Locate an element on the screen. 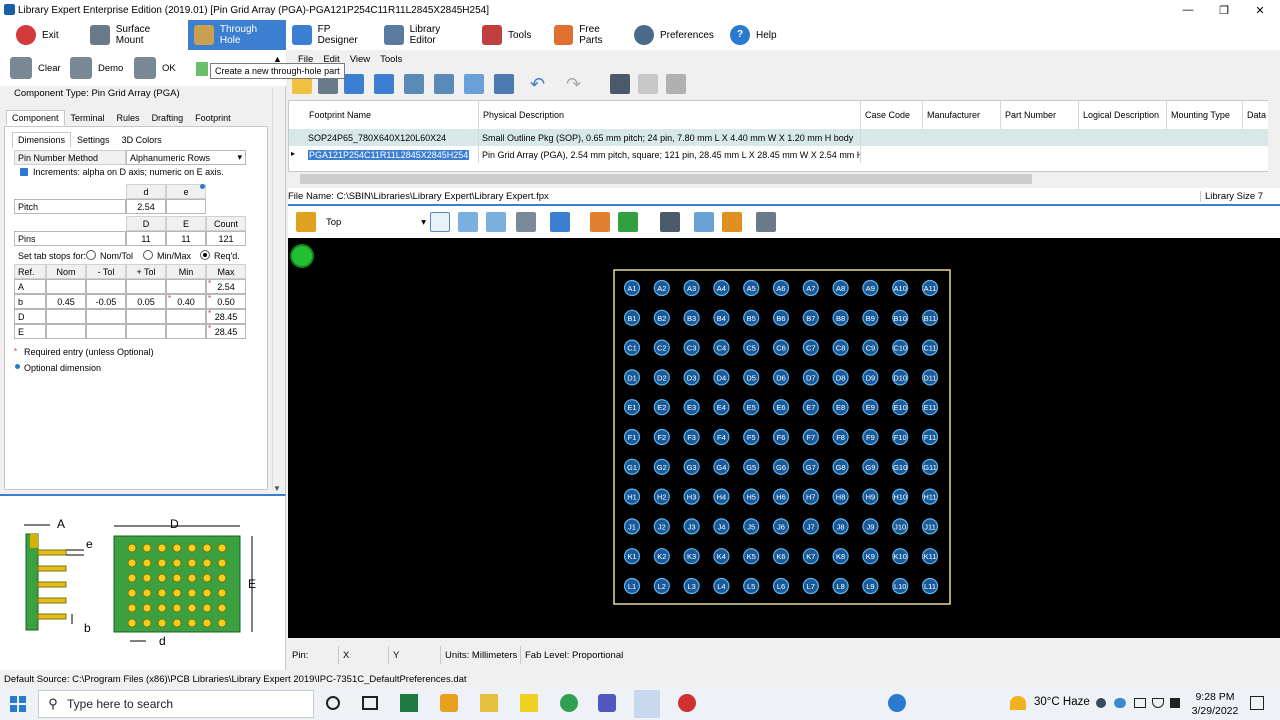 This screenshot has height=720, width=1280. pins-e-input: 11 is located at coordinates (186, 238).